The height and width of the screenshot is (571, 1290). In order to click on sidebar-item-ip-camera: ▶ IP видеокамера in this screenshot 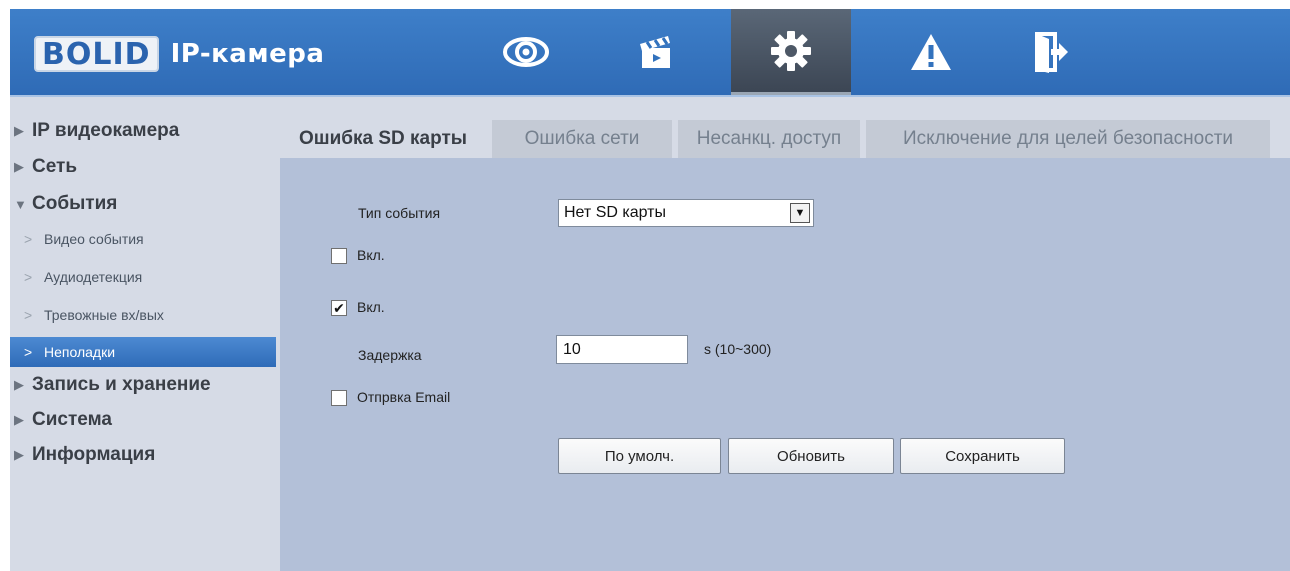, I will do `click(143, 131)`.